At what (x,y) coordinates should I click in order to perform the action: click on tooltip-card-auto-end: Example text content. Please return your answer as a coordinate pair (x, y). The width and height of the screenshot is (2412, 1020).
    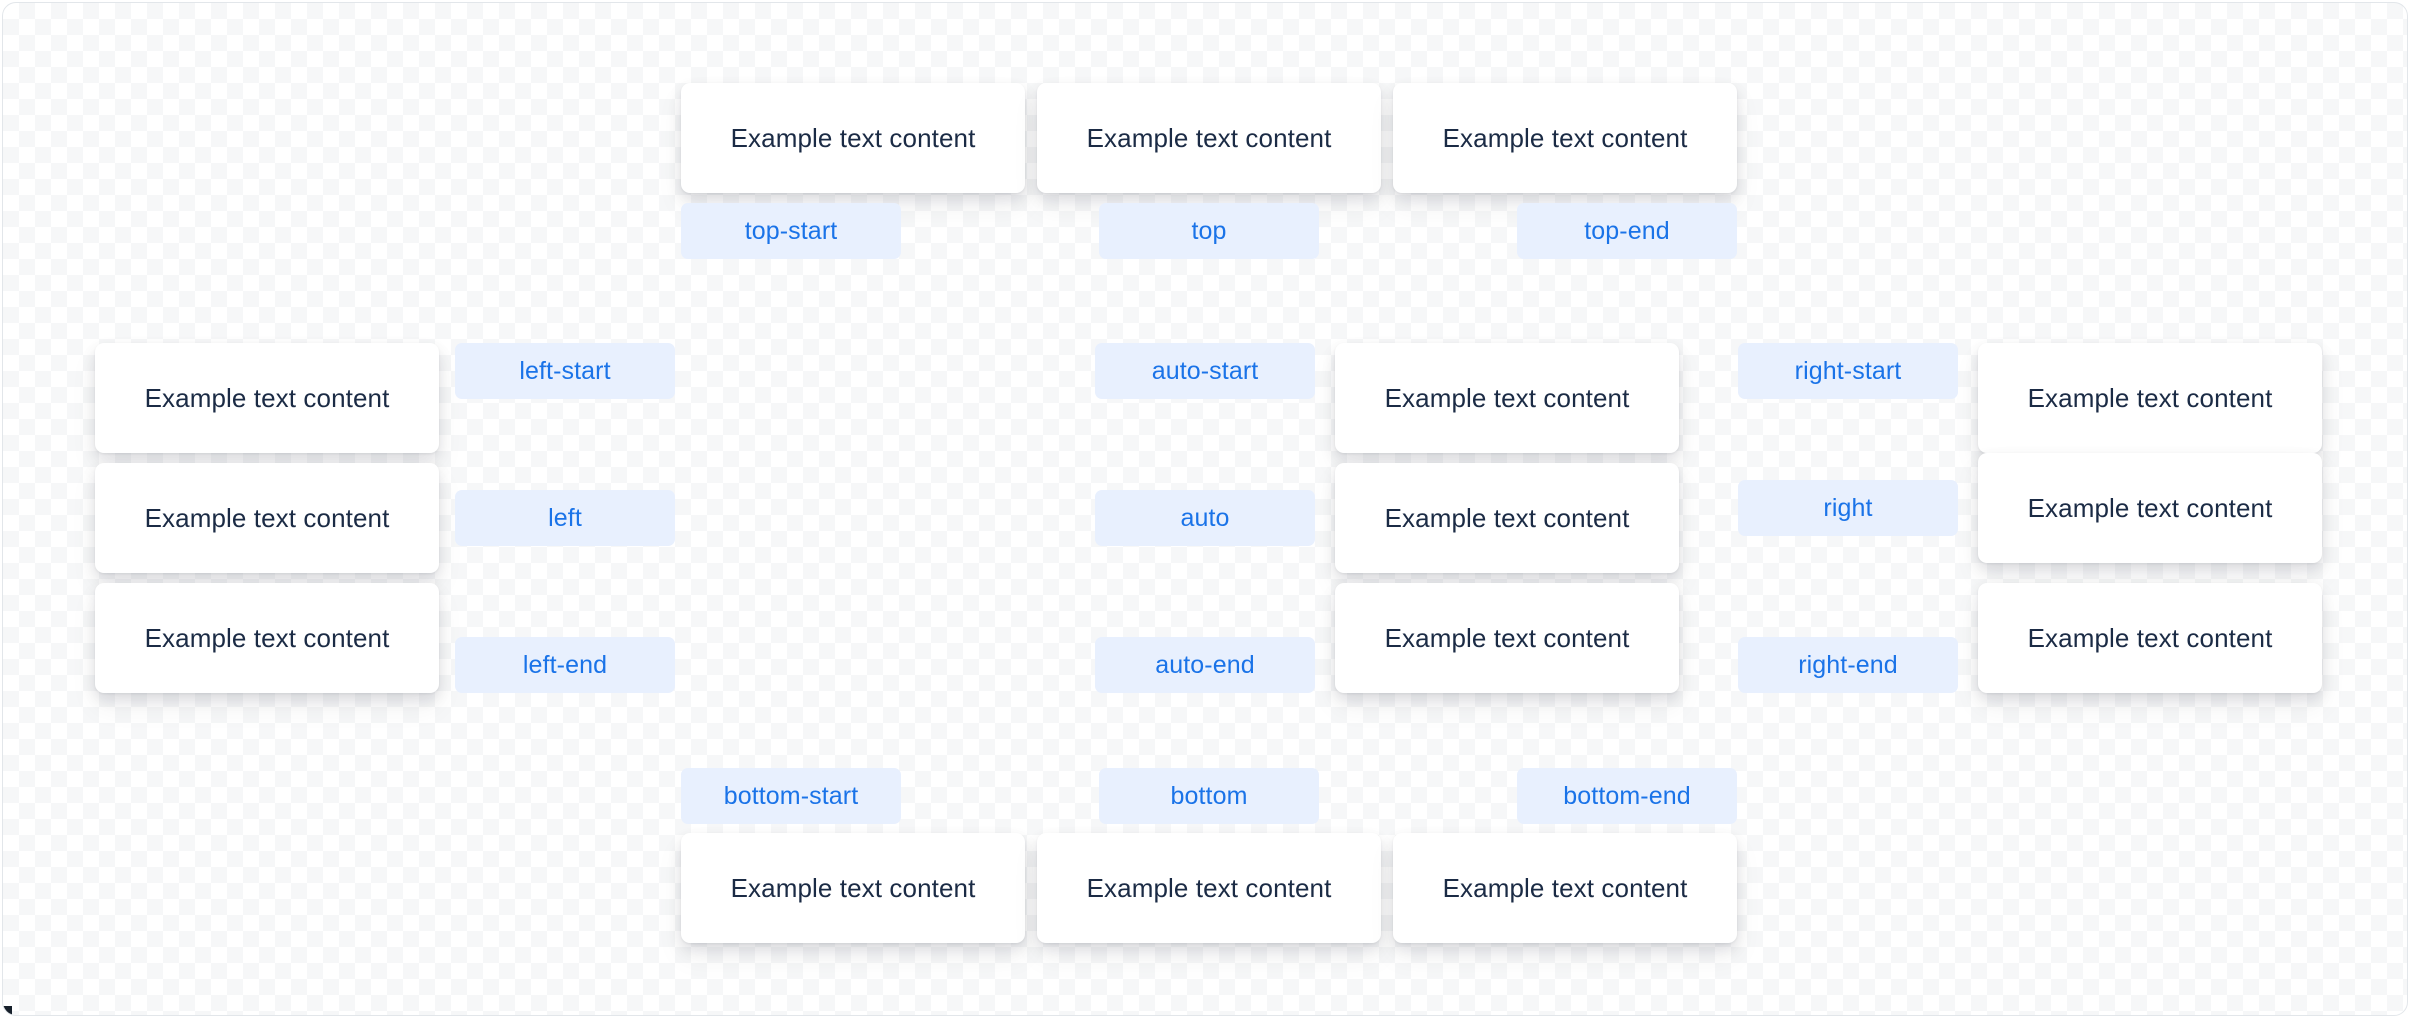
    Looking at the image, I should click on (1507, 638).